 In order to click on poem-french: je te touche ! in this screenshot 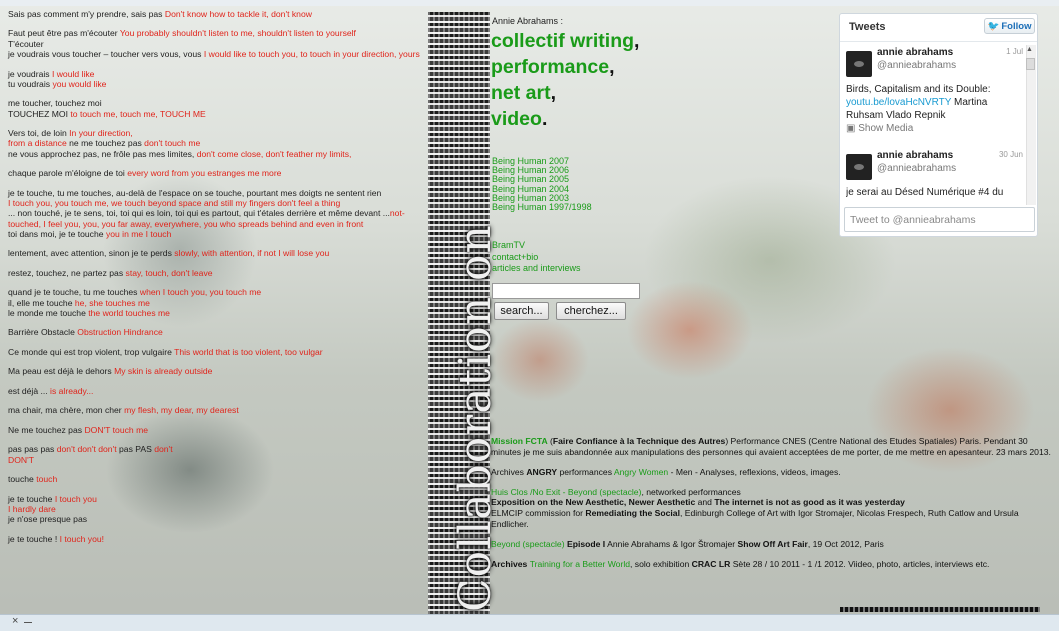, I will do `click(33, 538)`.